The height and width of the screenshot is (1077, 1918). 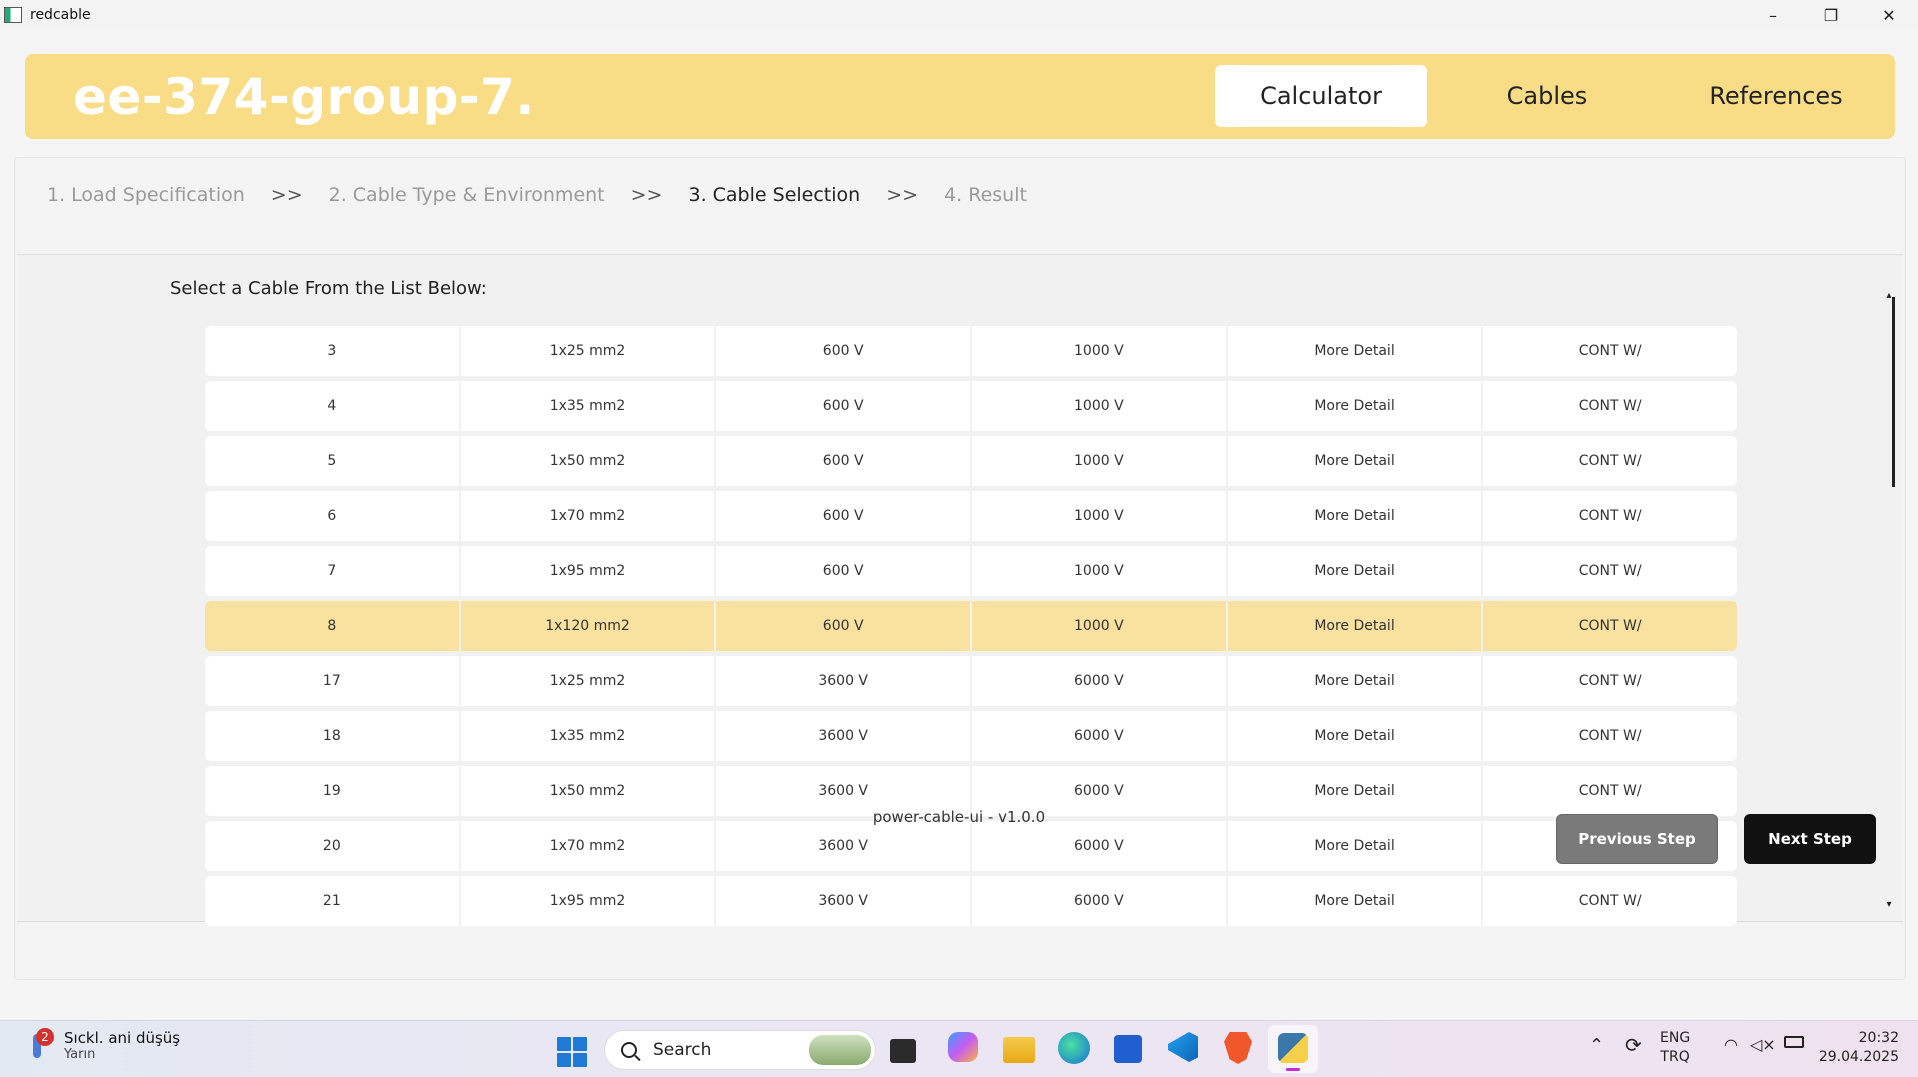 I want to click on python-app-taskbar-item, so click(x=1293, y=1049).